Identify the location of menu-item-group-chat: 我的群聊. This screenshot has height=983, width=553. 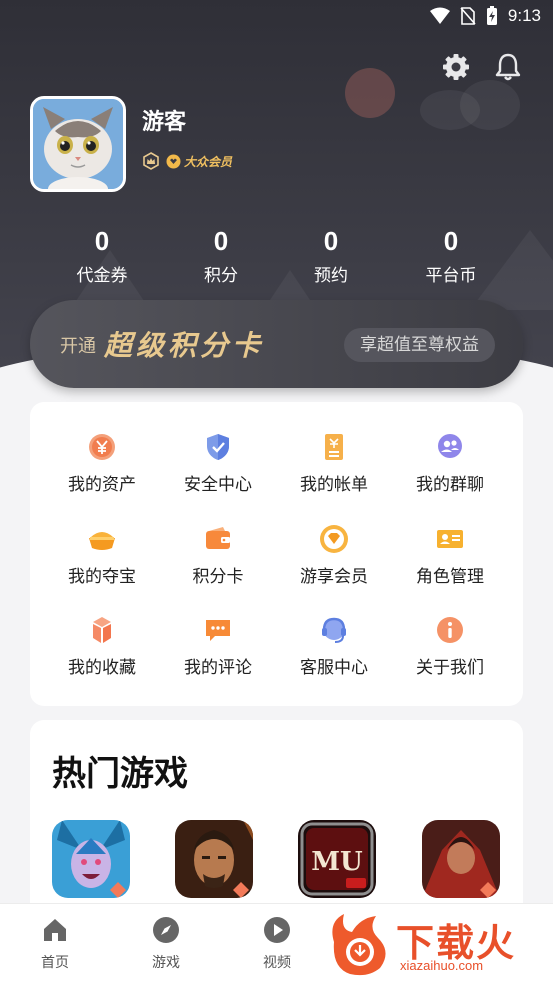
(450, 463).